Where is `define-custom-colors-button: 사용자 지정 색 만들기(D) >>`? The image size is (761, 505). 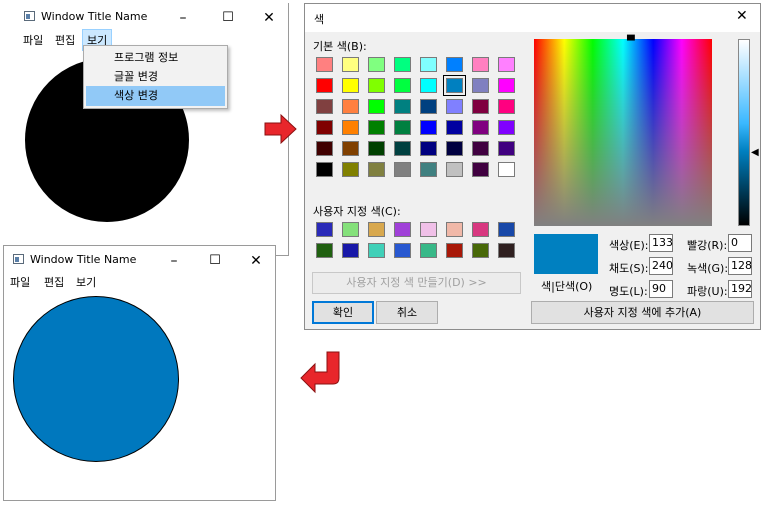
define-custom-colors-button: 사용자 지정 색 만들기(D) >> is located at coordinates (416, 283).